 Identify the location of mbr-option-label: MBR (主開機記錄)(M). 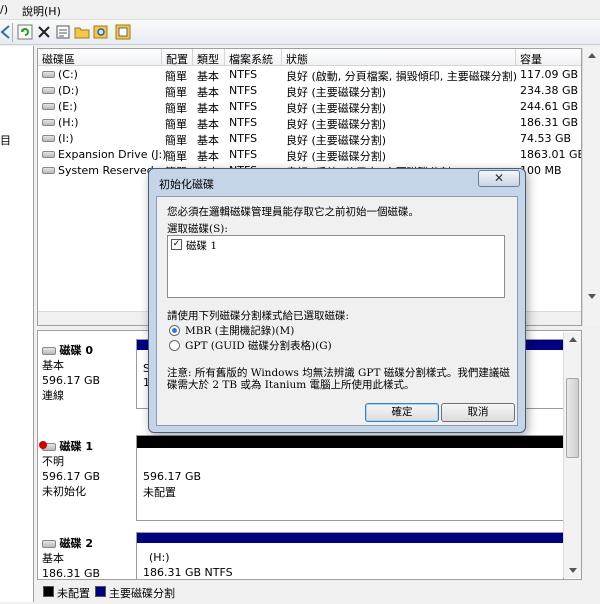
(239, 330).